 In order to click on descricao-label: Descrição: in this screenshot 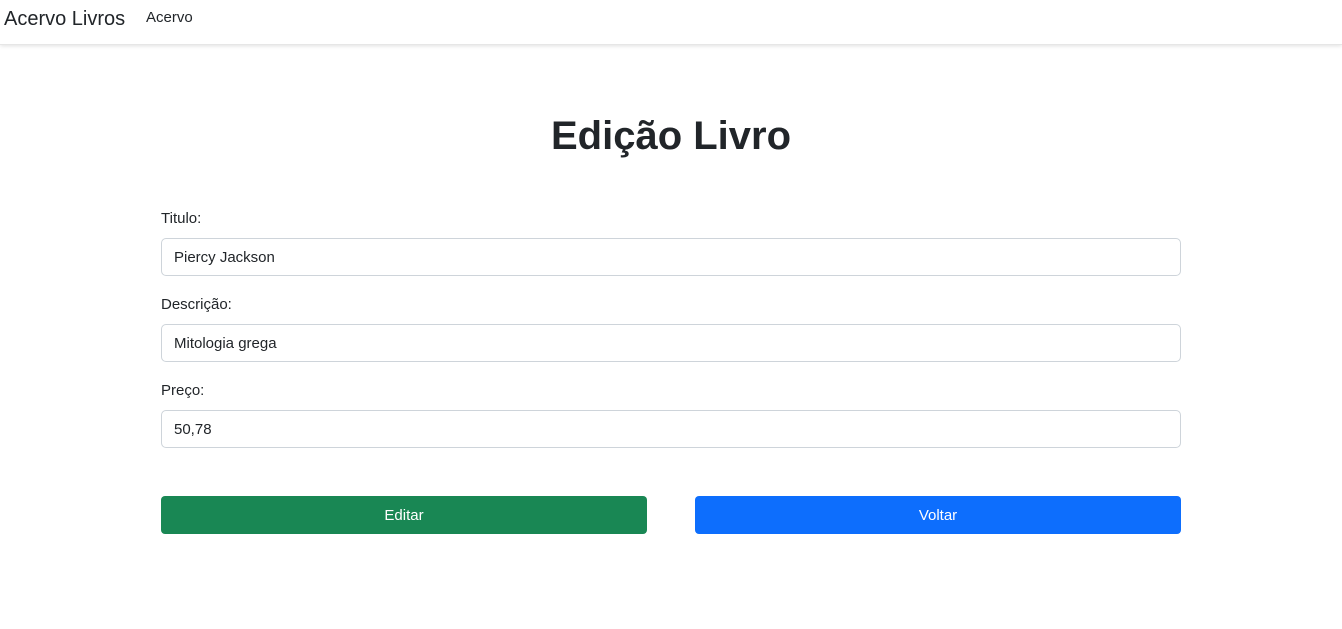, I will do `click(196, 304)`.